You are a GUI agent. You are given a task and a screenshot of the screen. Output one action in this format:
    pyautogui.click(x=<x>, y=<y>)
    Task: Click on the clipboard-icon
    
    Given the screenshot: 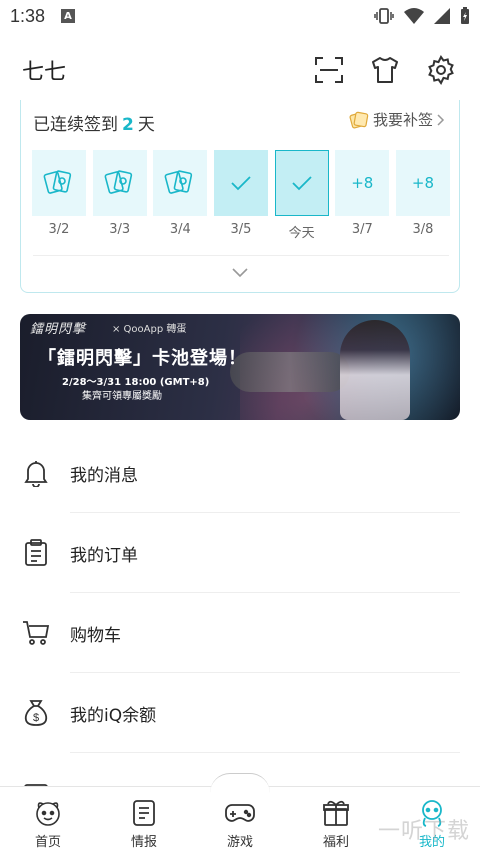 What is the action you would take?
    pyautogui.click(x=36, y=553)
    